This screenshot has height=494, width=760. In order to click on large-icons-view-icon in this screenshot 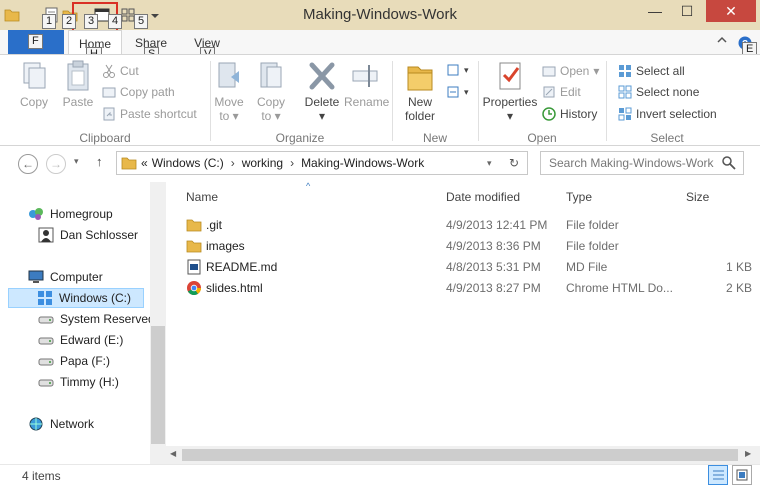, I will do `click(742, 475)`.